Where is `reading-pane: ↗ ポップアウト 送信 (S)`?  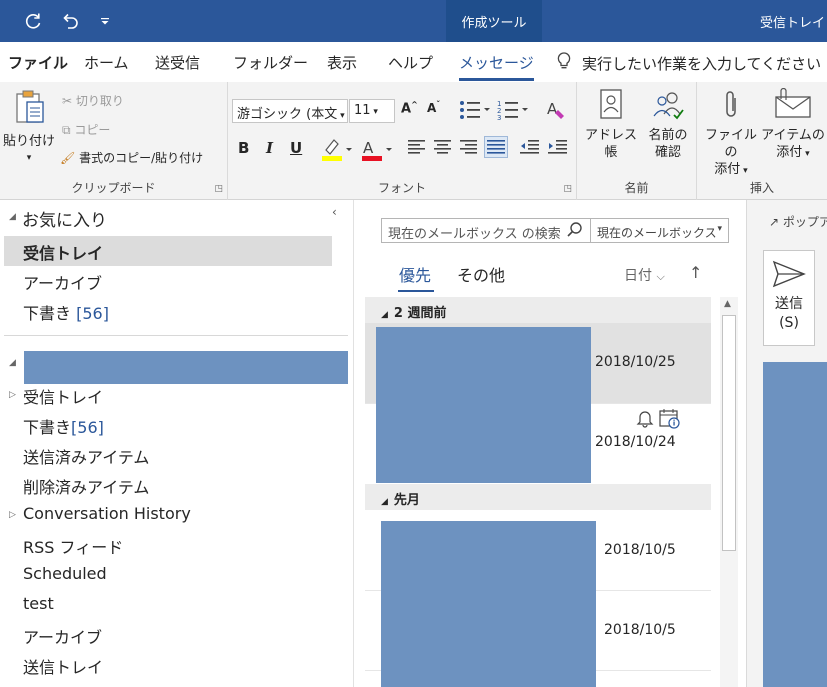 reading-pane: ↗ ポップアウト 送信 (S) is located at coordinates (786, 443).